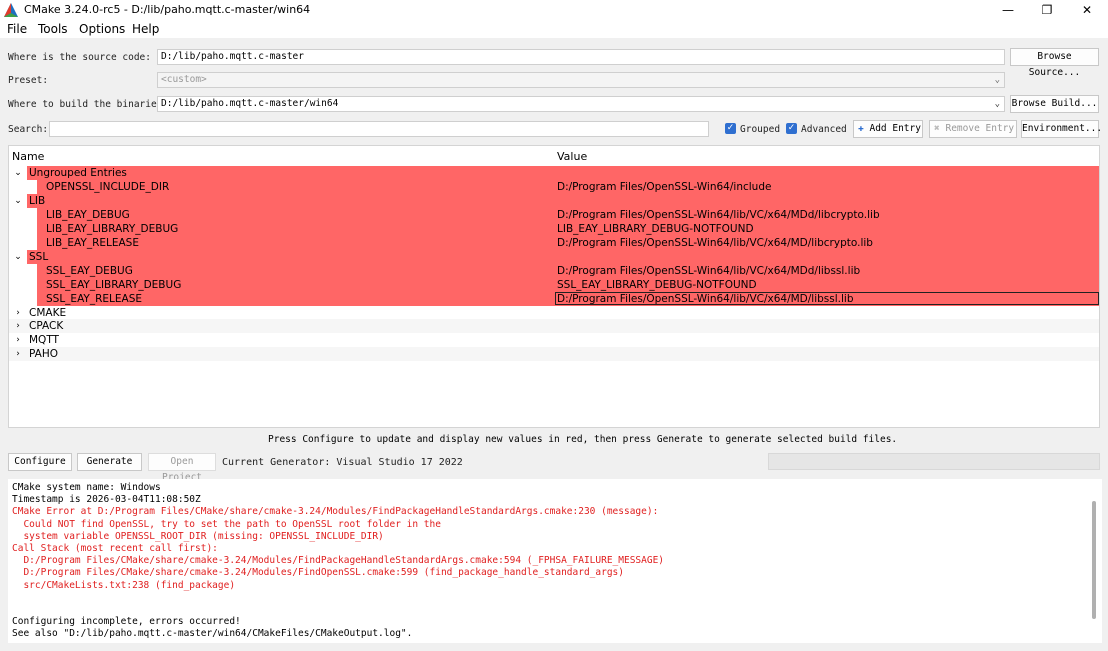 This screenshot has width=1108, height=651. I want to click on menu-bar: File Tools Options Help, so click(554, 29).